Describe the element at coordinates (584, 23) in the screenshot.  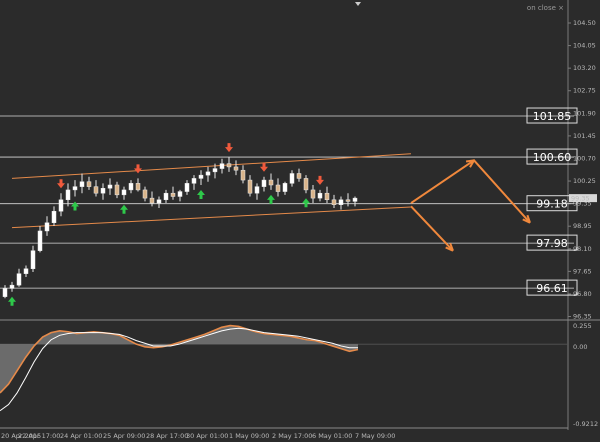
I see `y-tick-label: 104.50` at that location.